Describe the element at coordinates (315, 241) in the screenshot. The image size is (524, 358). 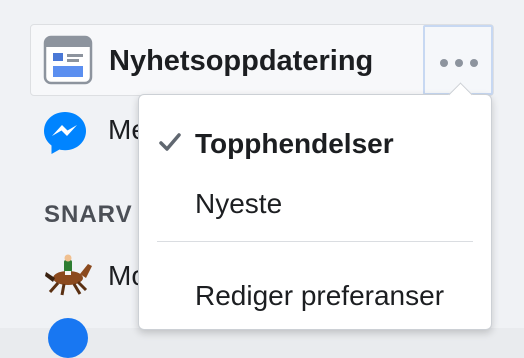
I see `menu-divider` at that location.